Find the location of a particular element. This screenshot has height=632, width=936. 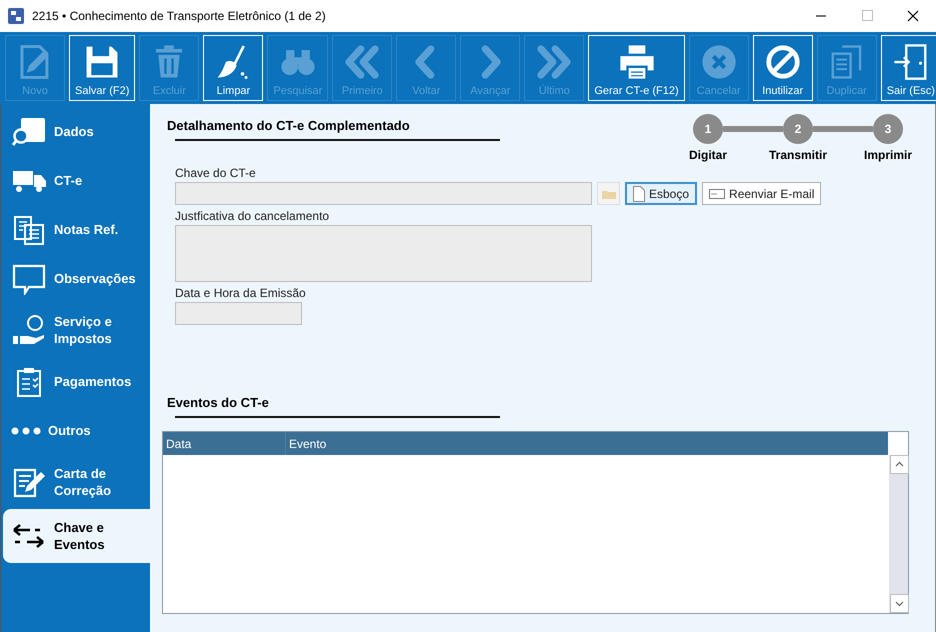

field-label: Data e Hora da Emissão is located at coordinates (241, 293).